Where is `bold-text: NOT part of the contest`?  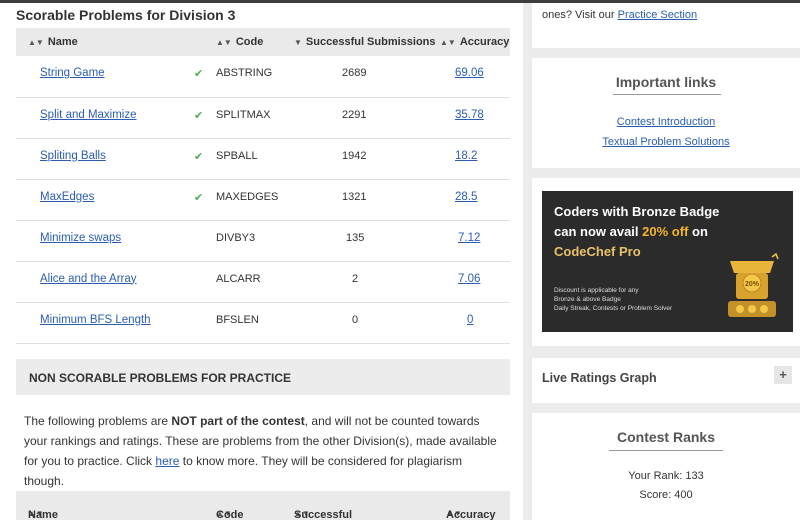 bold-text: NOT part of the contest is located at coordinates (238, 421).